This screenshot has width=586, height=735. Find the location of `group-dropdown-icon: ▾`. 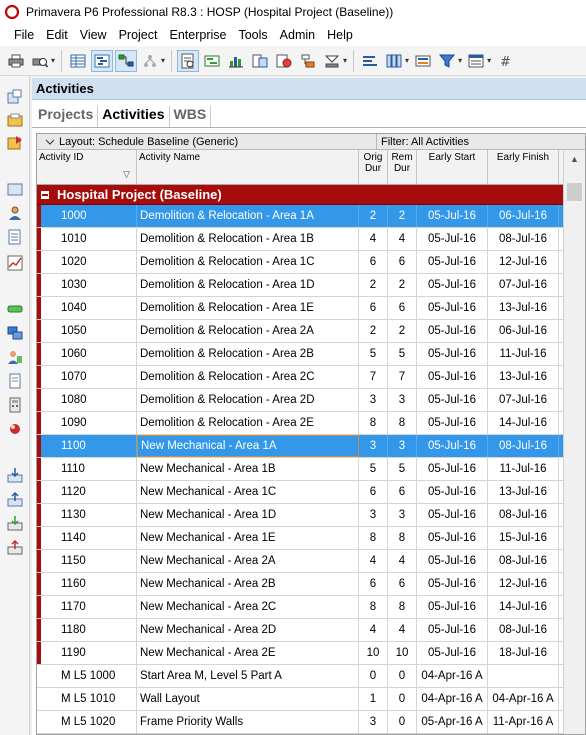

group-dropdown-icon: ▾ is located at coordinates (489, 60).